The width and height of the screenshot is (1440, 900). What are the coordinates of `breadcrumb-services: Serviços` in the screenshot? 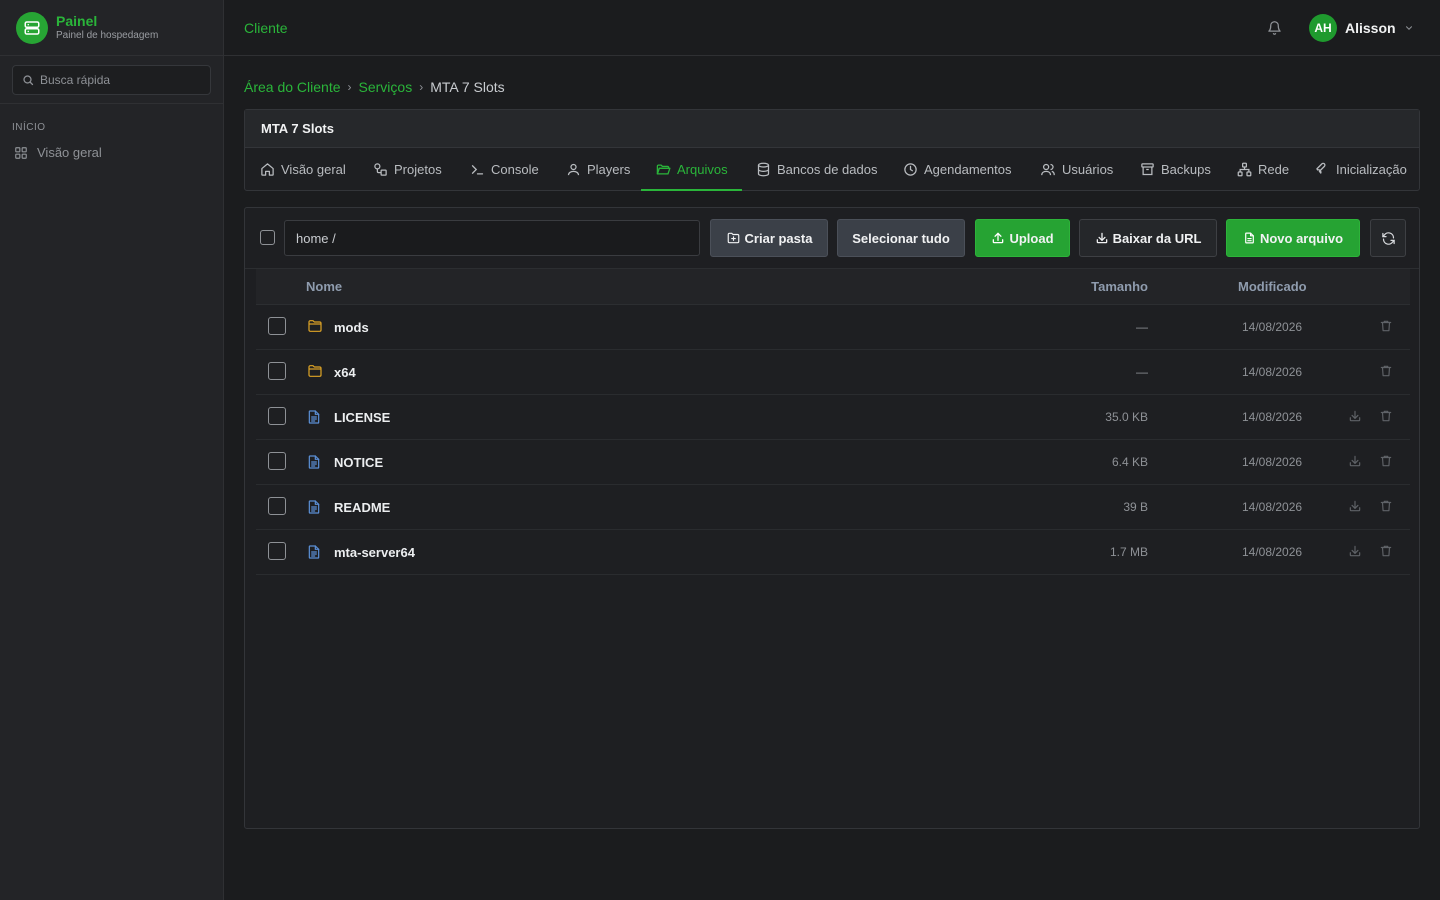 It's located at (386, 87).